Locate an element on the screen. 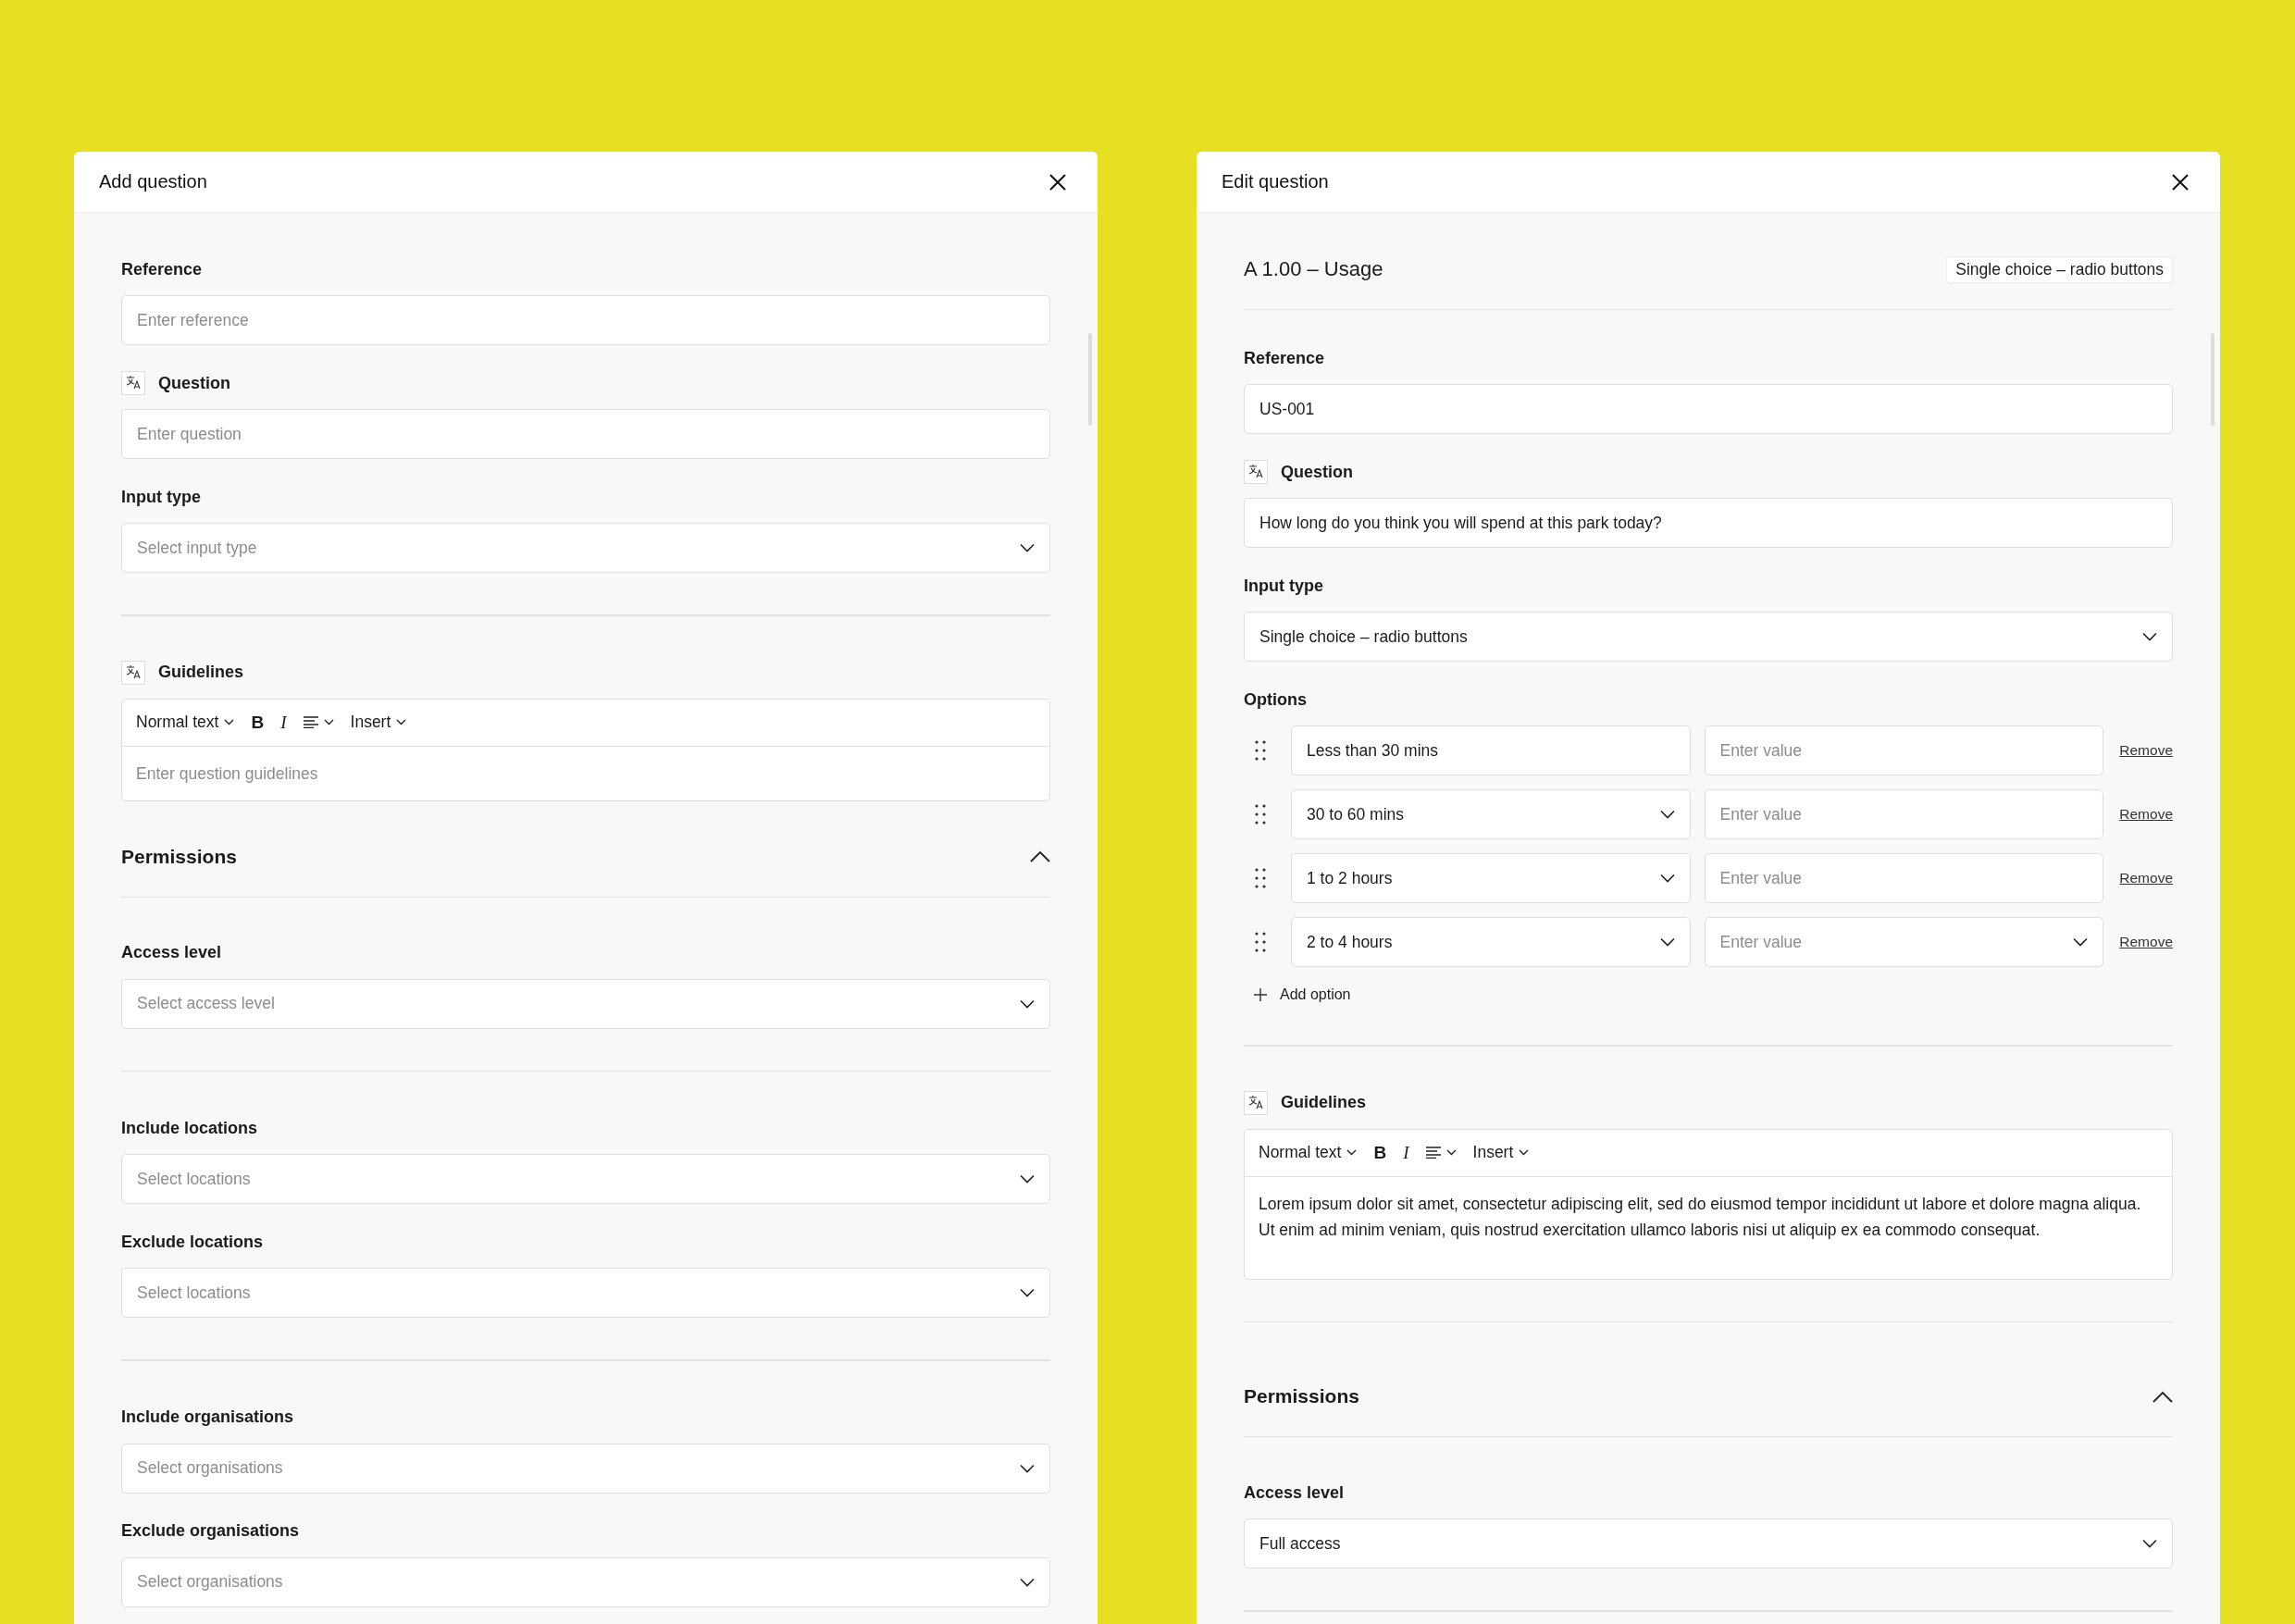  question-title: A 1.00 – Usage is located at coordinates (1313, 269).